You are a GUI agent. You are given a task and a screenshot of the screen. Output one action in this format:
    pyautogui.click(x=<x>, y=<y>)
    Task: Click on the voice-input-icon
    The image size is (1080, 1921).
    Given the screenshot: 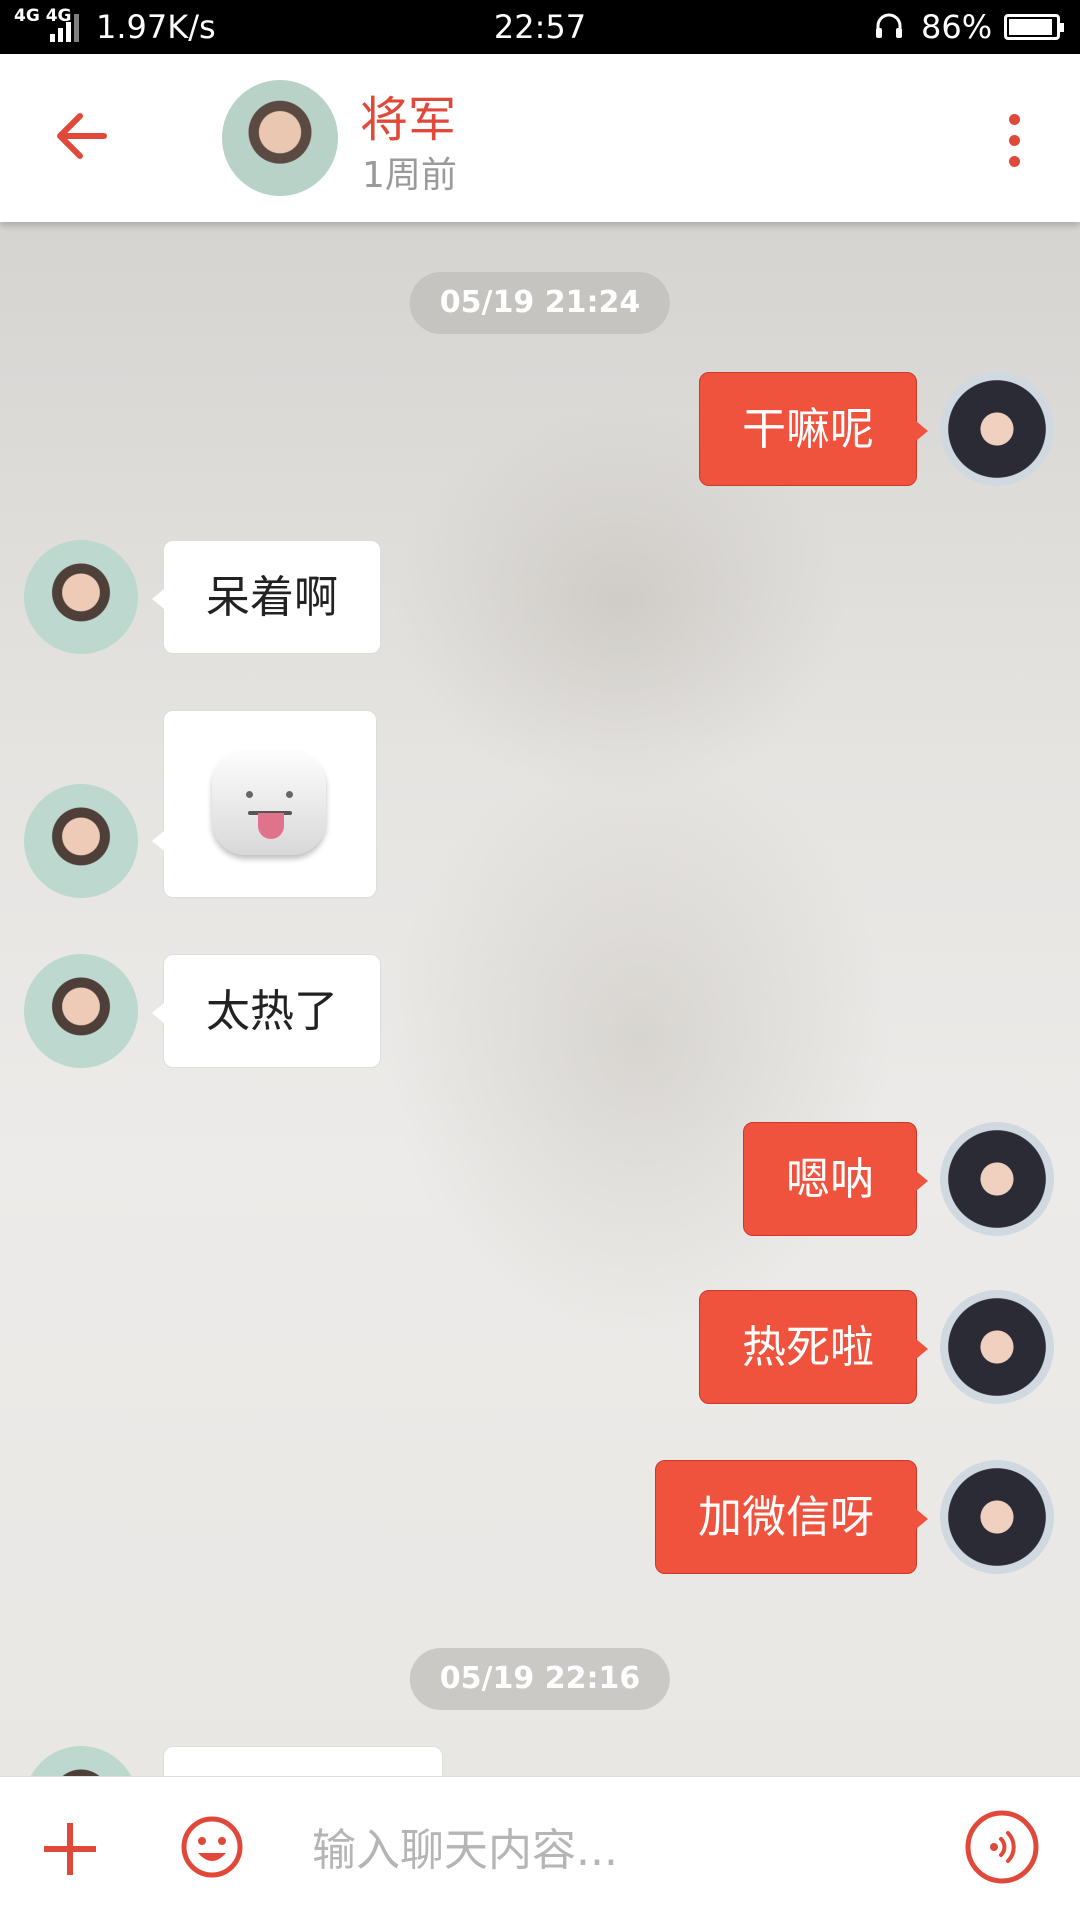 What is the action you would take?
    pyautogui.click(x=1002, y=1847)
    